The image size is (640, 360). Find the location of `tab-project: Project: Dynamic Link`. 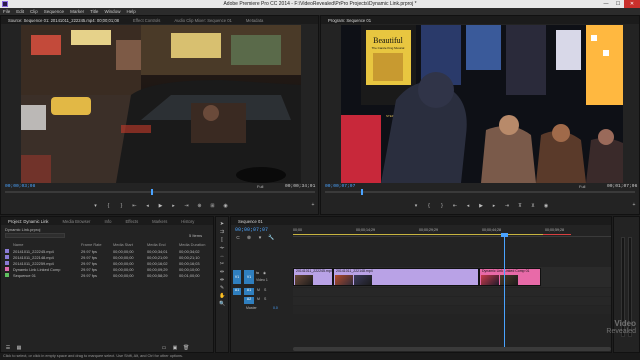

tab-project: Project: Dynamic Link is located at coordinates (28, 221).